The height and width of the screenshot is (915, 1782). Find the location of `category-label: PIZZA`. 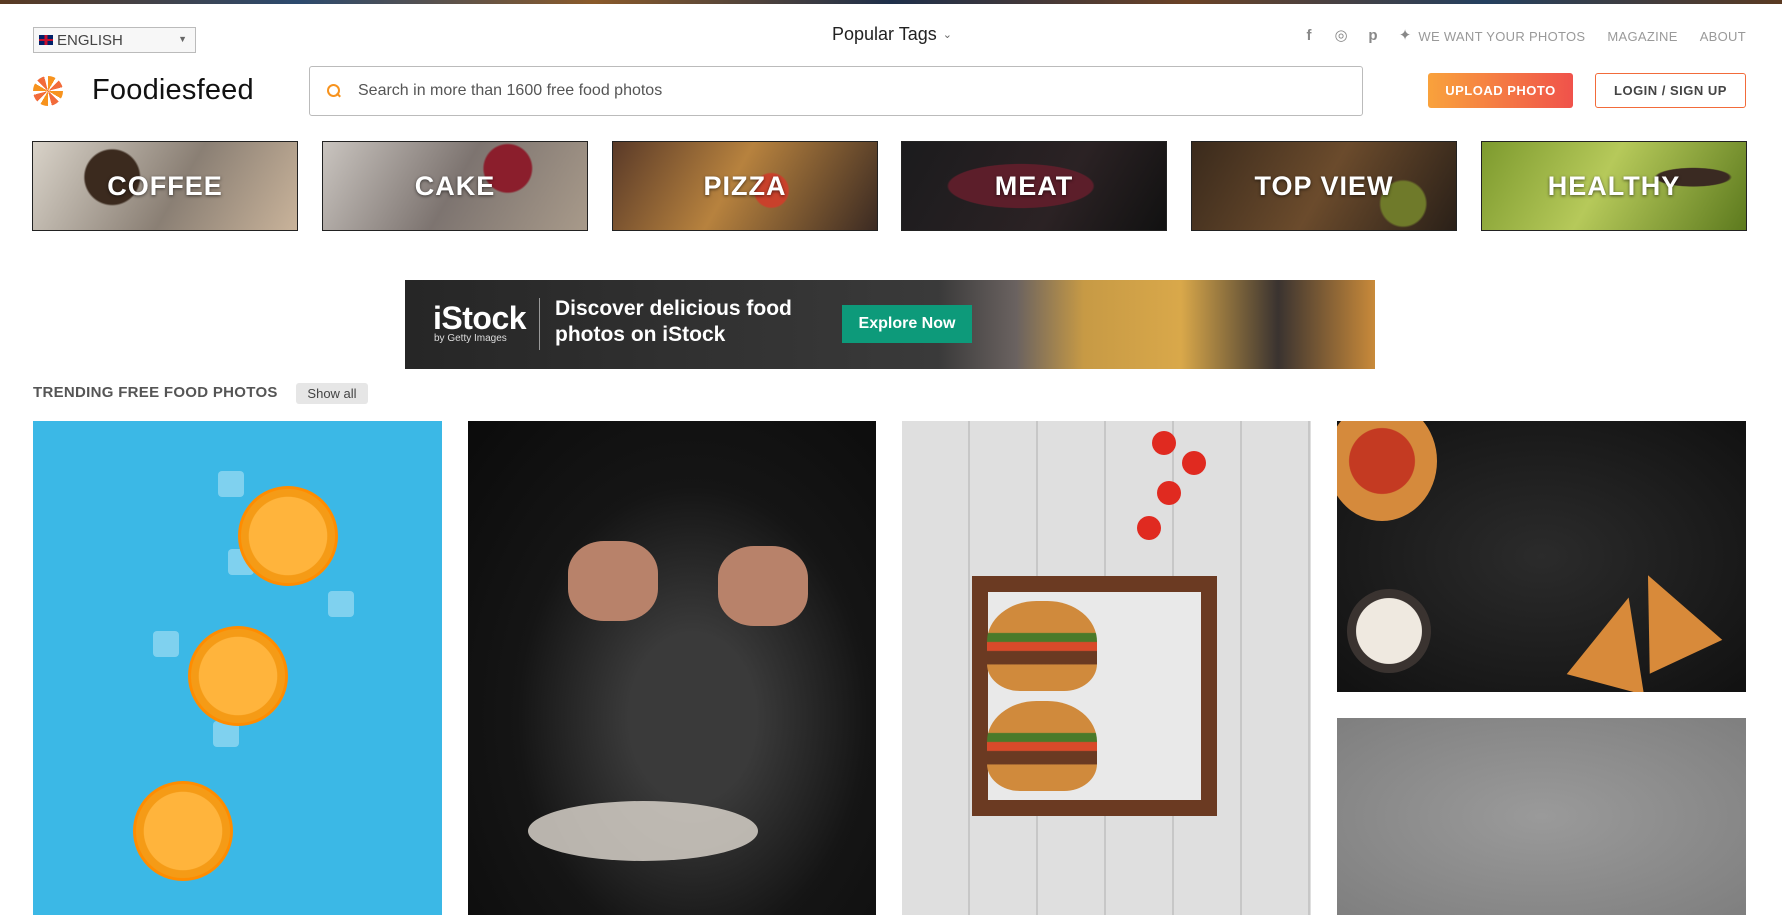

category-label: PIZZA is located at coordinates (745, 185).